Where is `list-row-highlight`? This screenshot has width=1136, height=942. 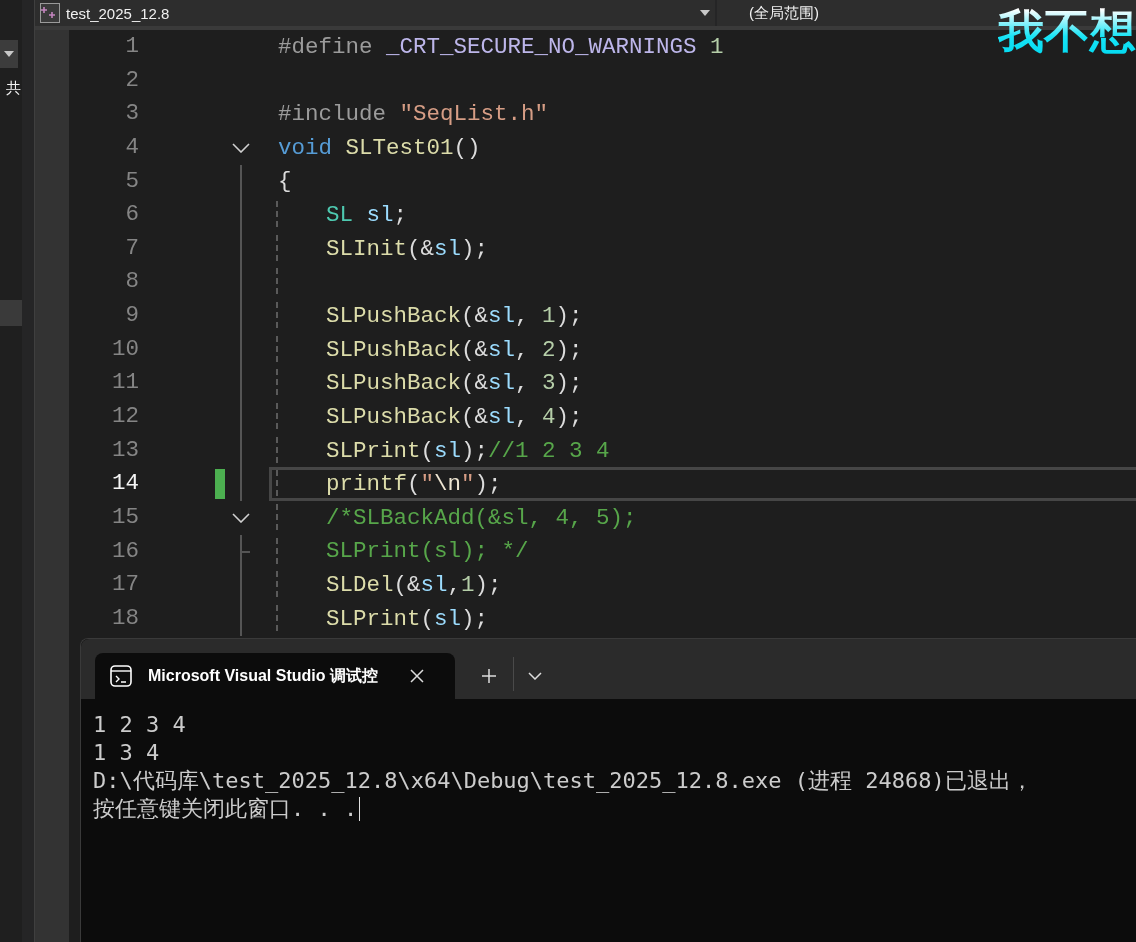
list-row-highlight is located at coordinates (11, 313).